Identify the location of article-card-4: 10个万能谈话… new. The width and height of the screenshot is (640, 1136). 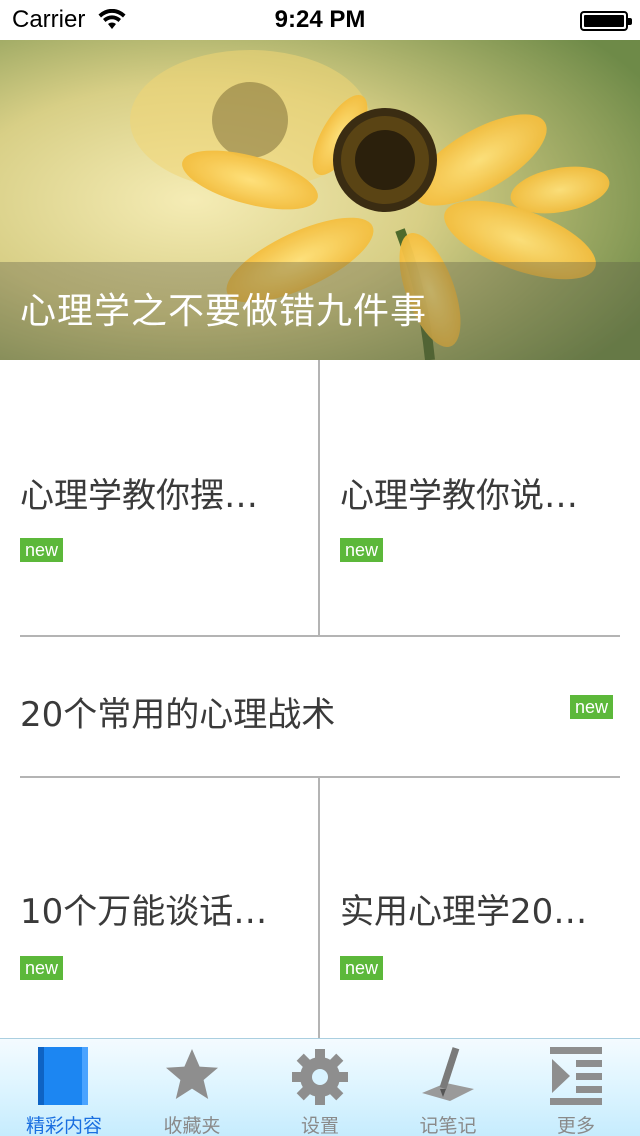
(159, 908).